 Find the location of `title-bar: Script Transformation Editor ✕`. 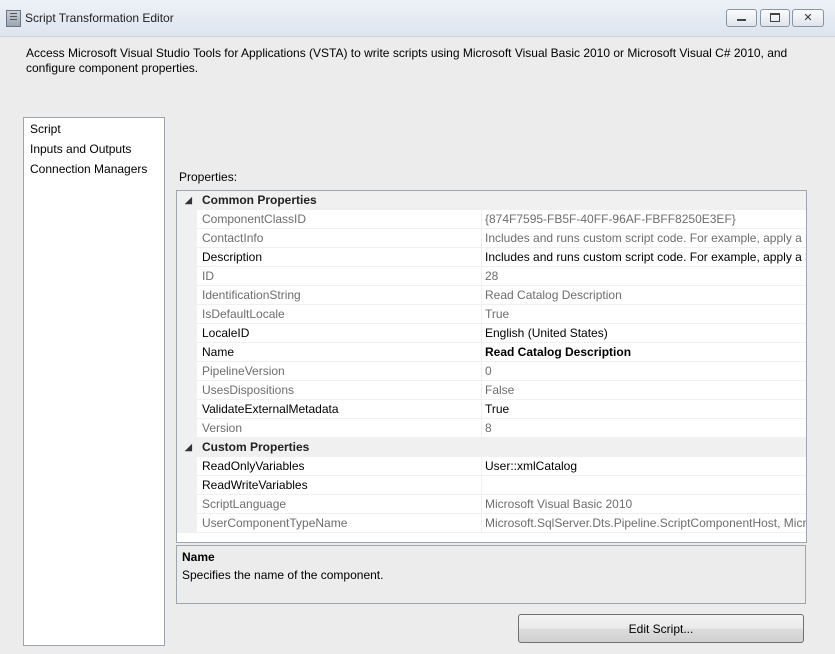

title-bar: Script Transformation Editor ✕ is located at coordinates (417, 18).